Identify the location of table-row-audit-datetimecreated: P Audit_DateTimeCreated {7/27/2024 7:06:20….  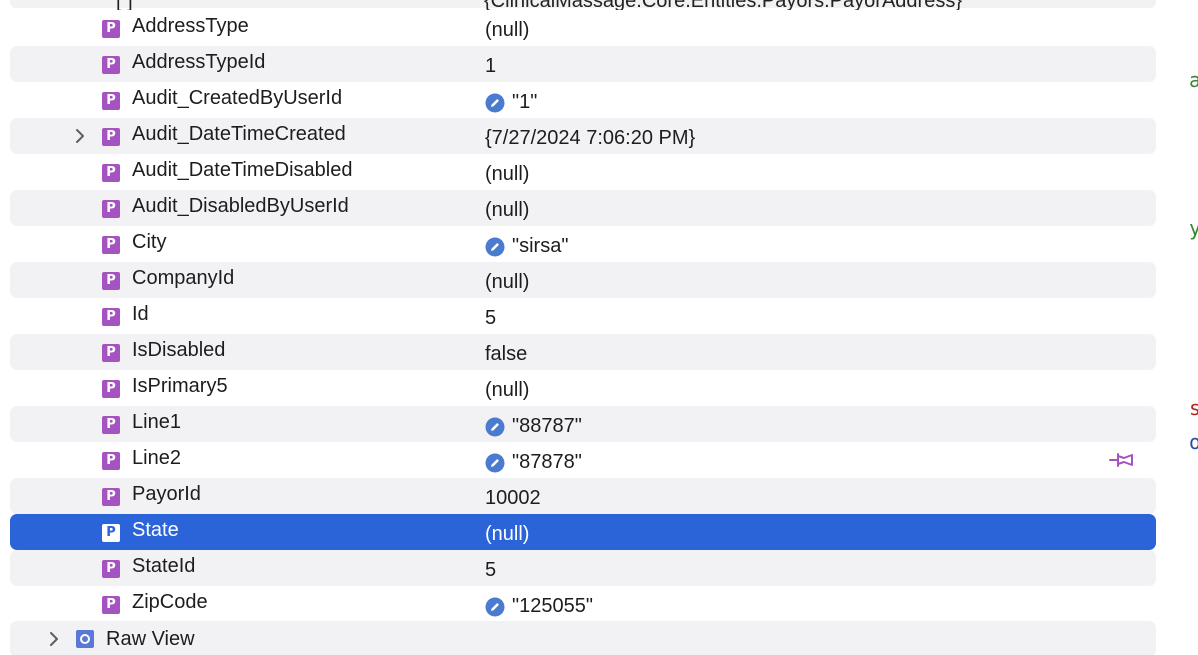
(583, 136).